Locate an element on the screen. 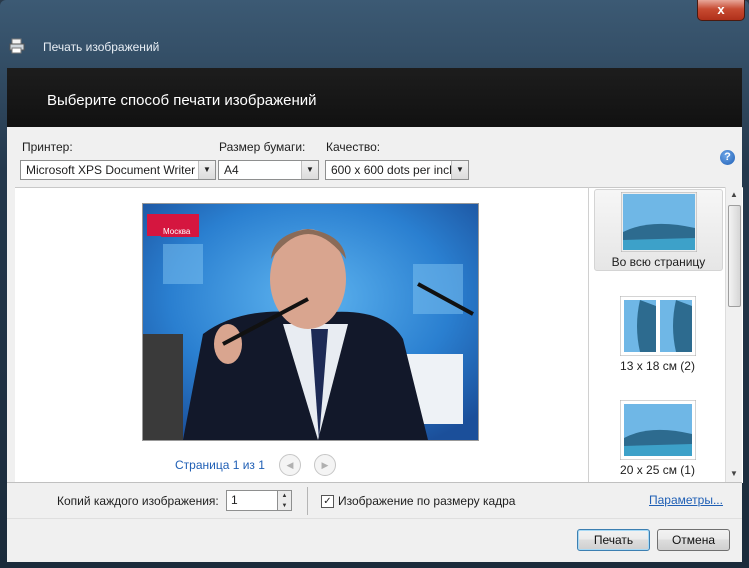  print-button: Печать is located at coordinates (613, 540).